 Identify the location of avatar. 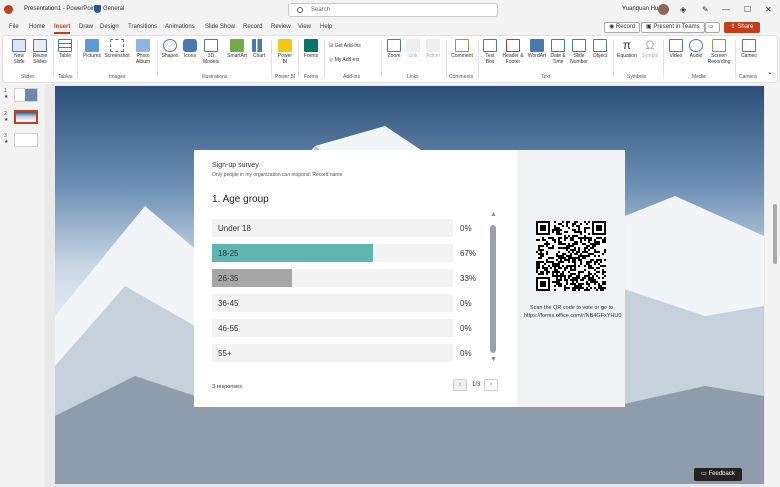
(663, 9).